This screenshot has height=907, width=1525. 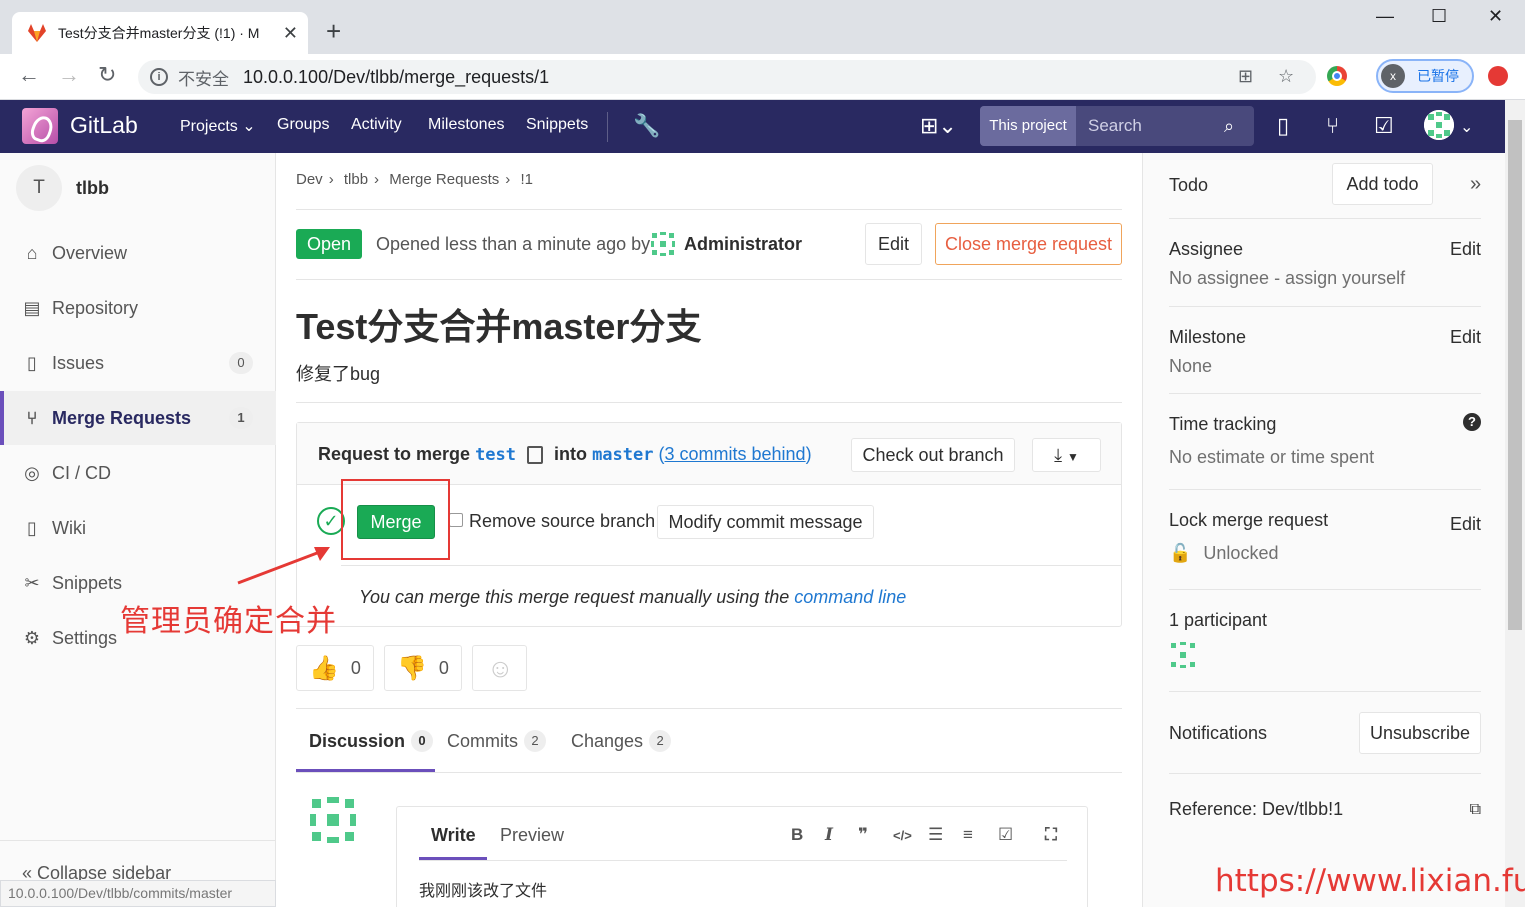 I want to click on maximize-icon: ☐, so click(x=1439, y=16).